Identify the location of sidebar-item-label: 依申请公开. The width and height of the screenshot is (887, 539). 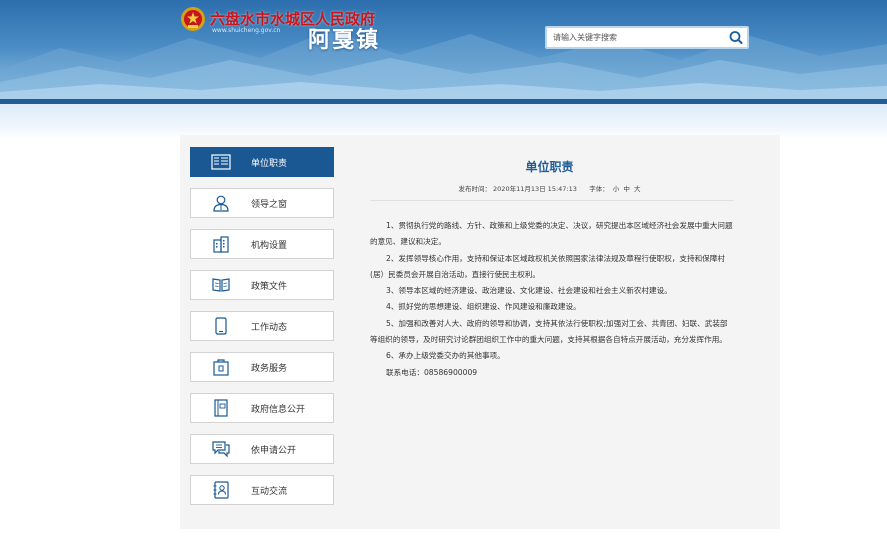
(274, 450).